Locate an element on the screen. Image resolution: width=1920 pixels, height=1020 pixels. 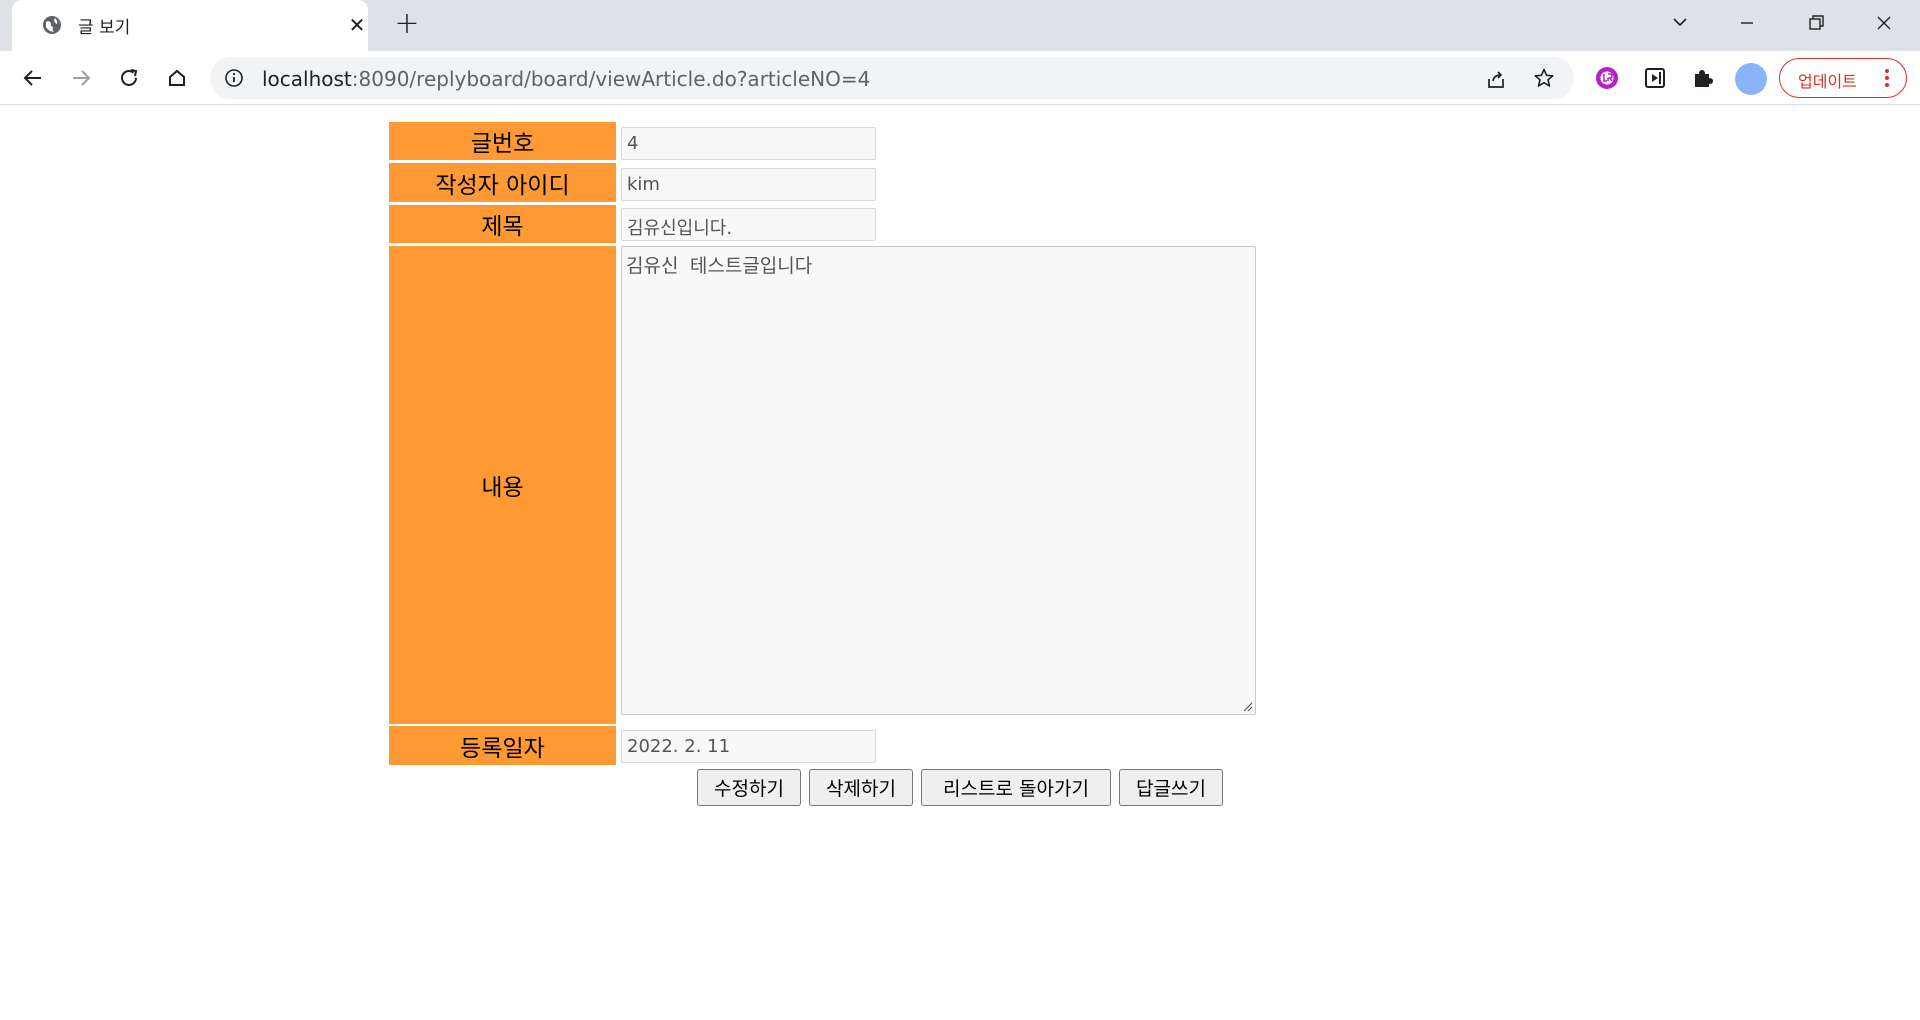
home-icon is located at coordinates (177, 78).